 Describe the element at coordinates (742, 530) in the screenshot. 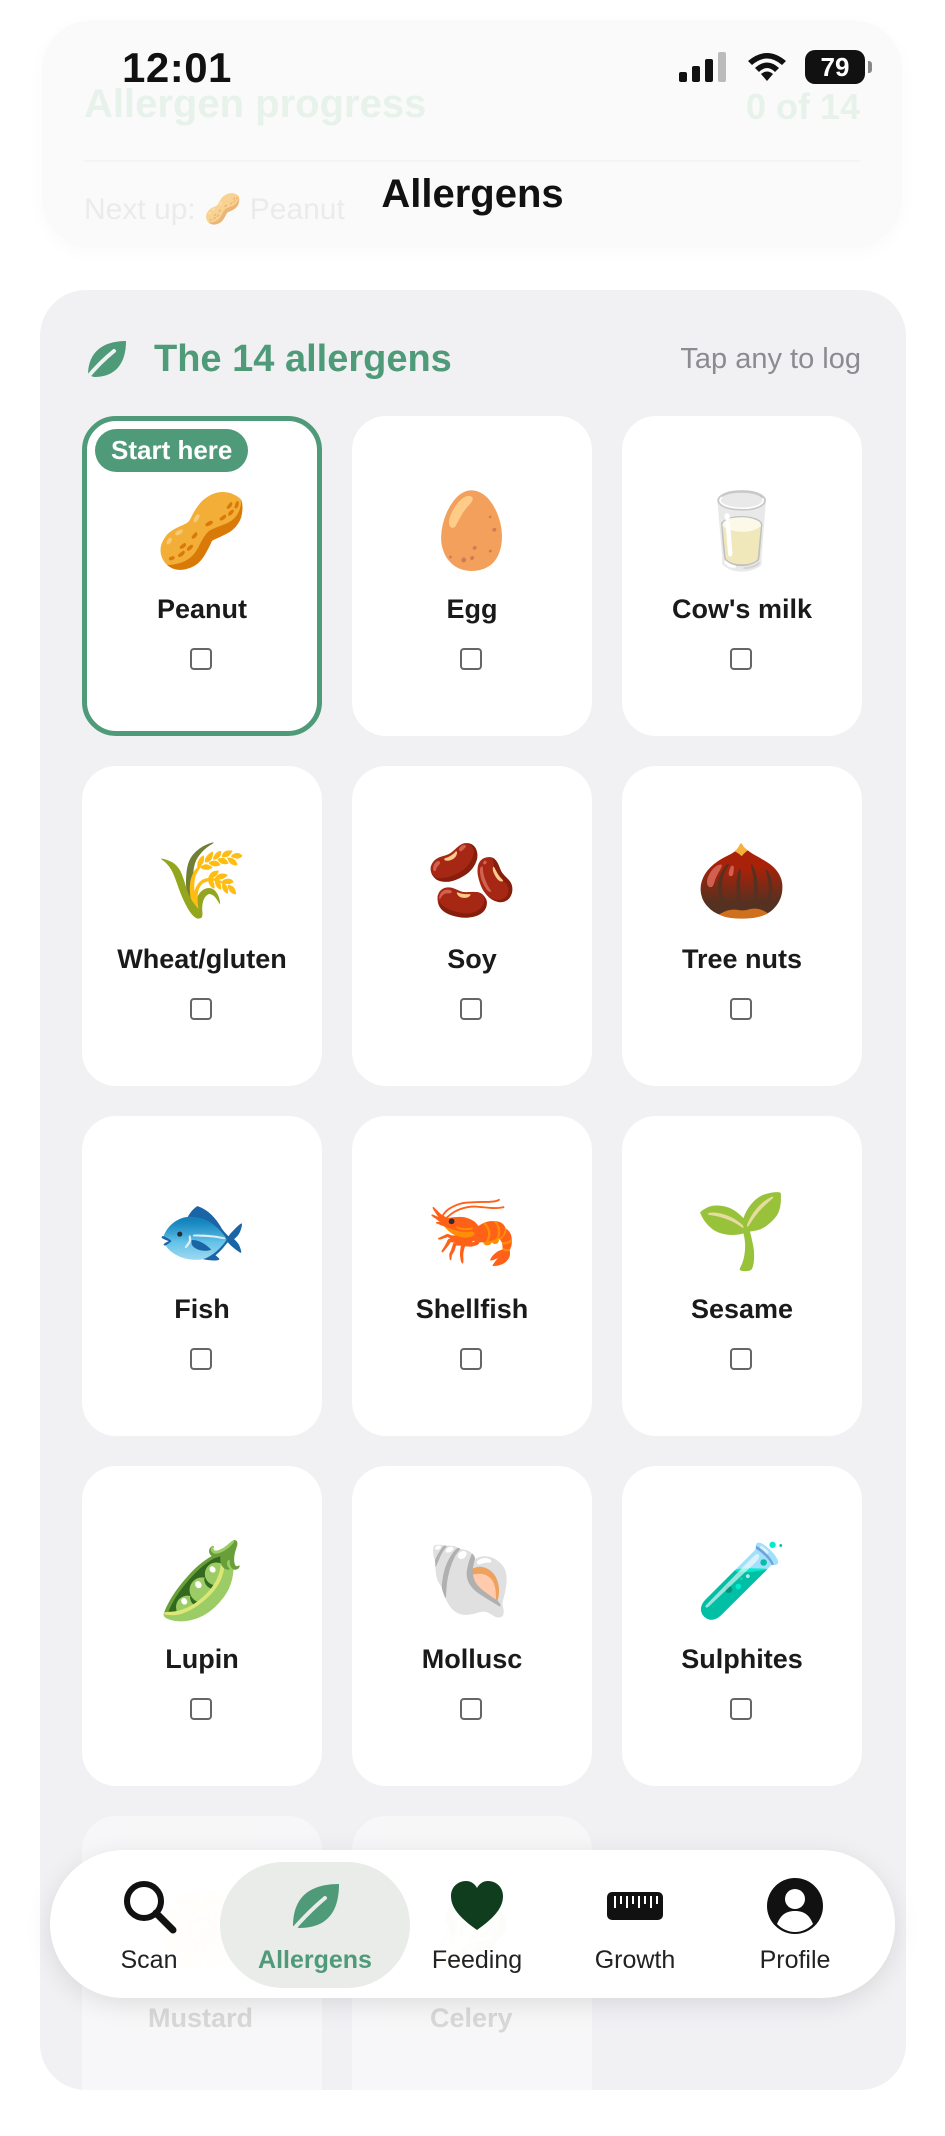

I see `milk-icon: 🥛` at that location.